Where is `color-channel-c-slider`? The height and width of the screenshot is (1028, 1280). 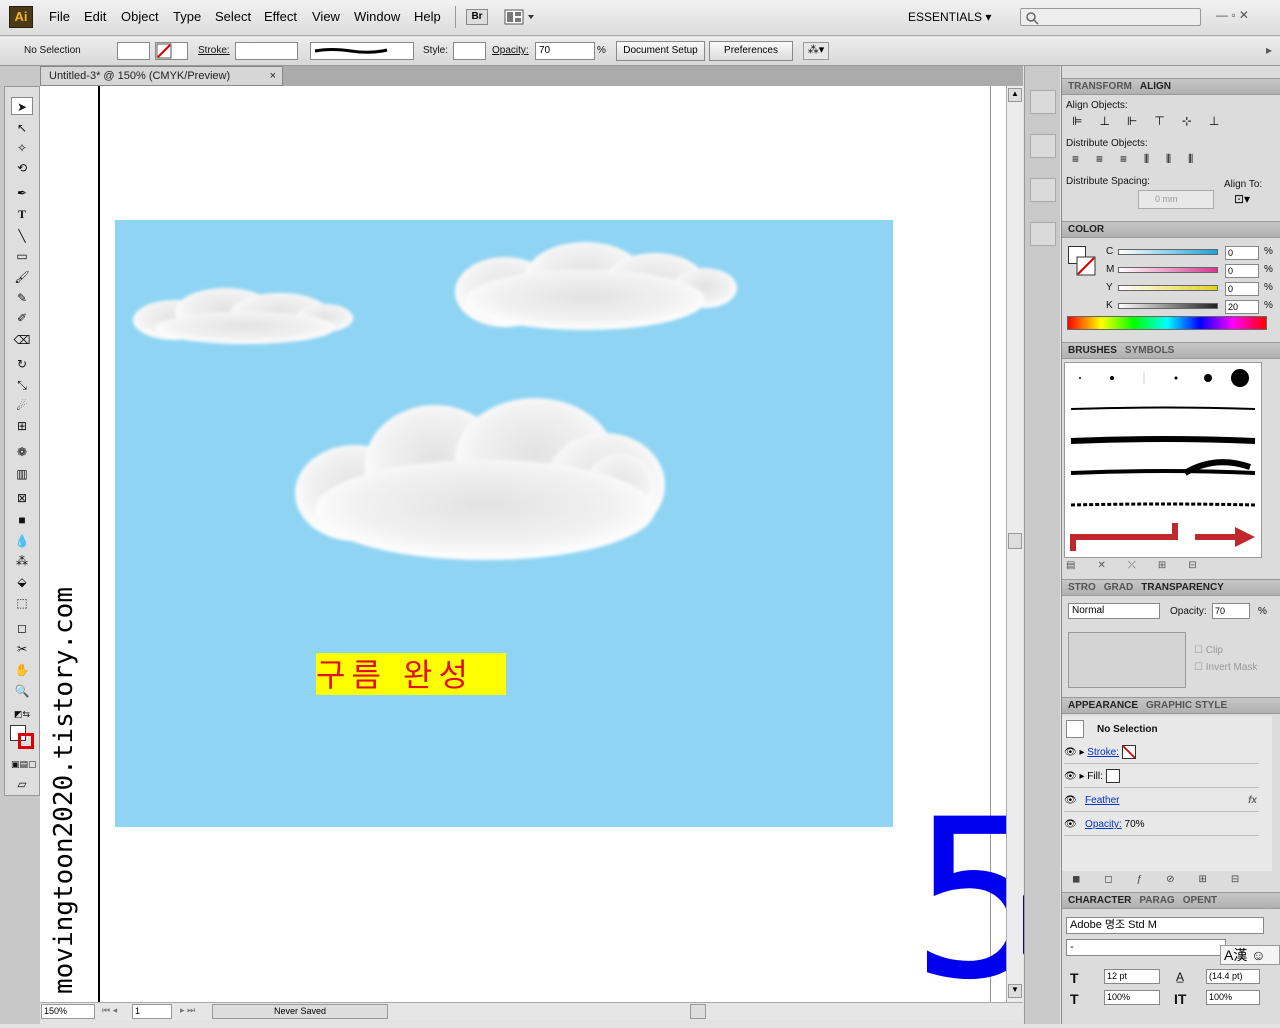
color-channel-c-slider is located at coordinates (1168, 252).